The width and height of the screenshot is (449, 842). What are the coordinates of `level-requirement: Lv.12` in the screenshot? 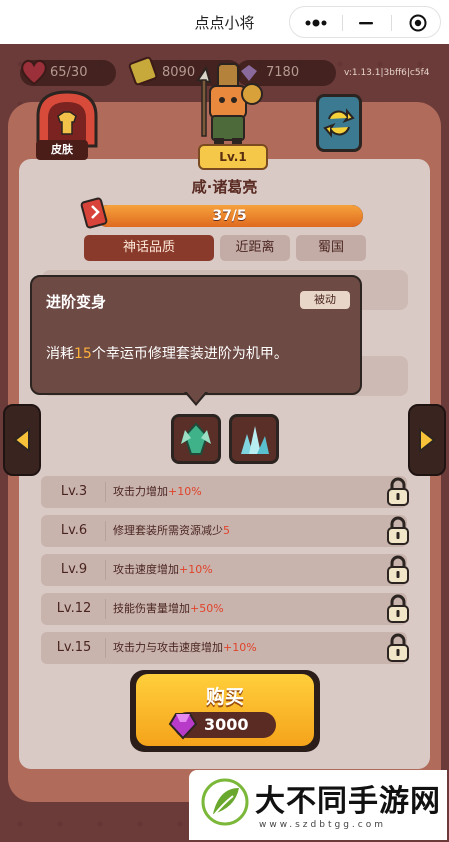 It's located at (74, 608).